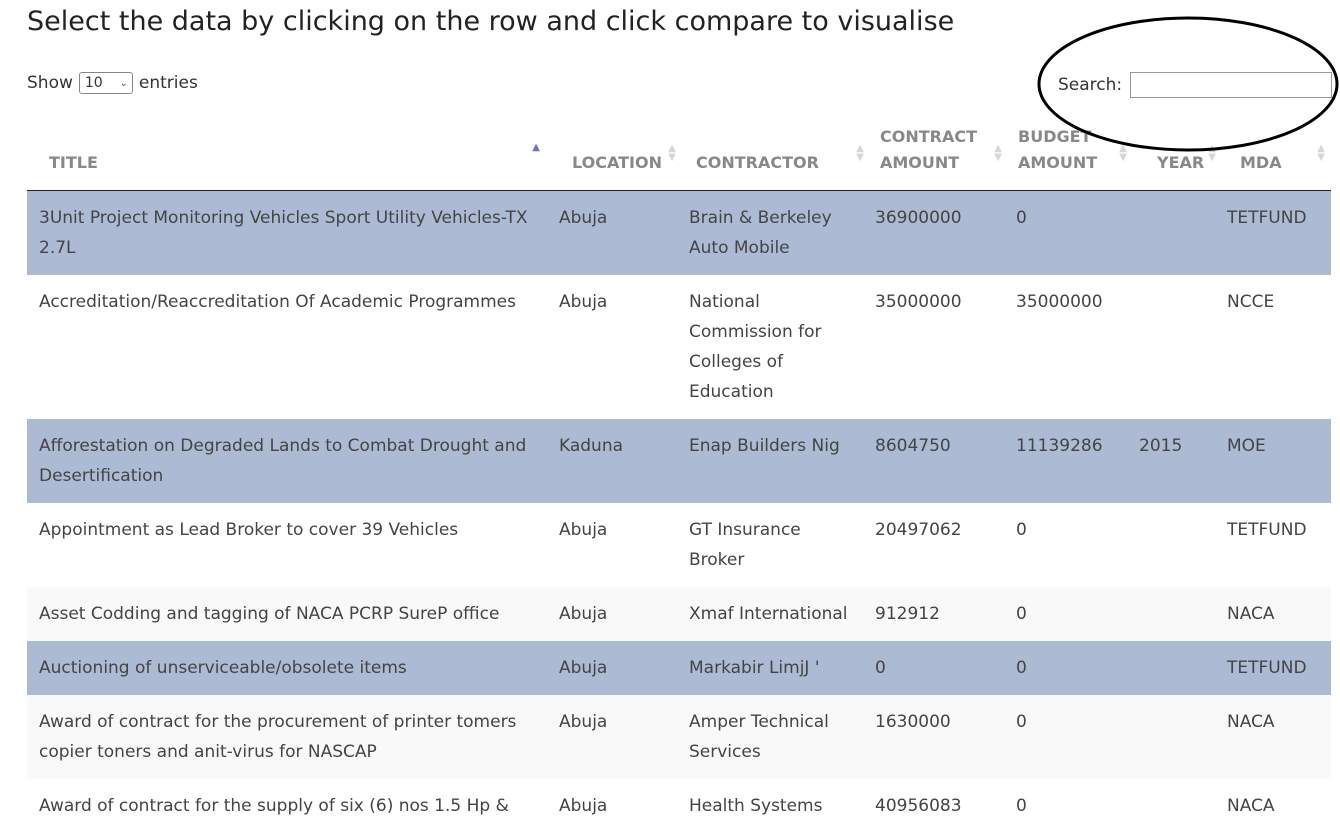 This screenshot has height=833, width=1340. I want to click on cell-contractor: Brain & Berkeley Auto Mobile, so click(760, 233).